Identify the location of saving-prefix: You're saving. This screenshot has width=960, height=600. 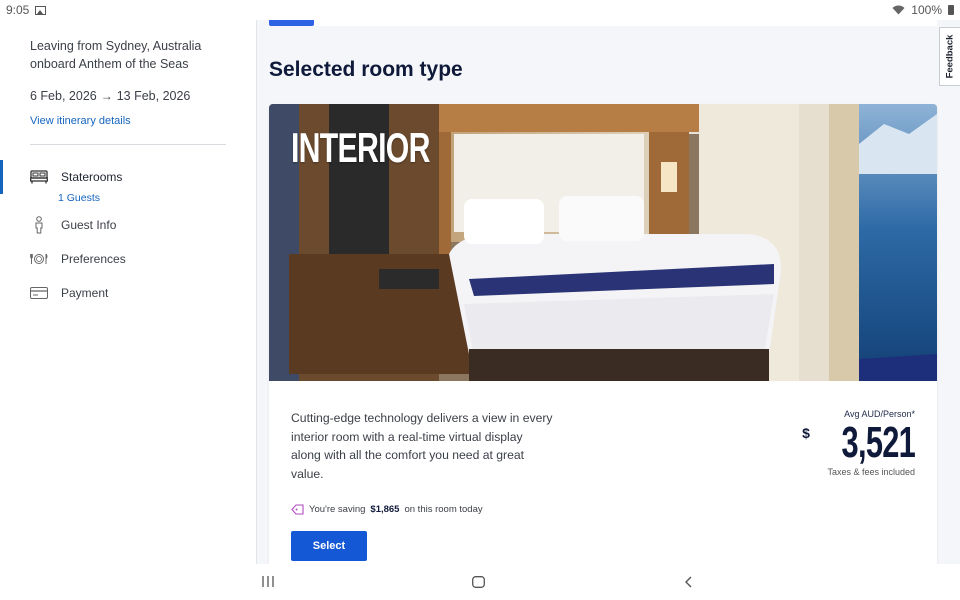
(337, 509).